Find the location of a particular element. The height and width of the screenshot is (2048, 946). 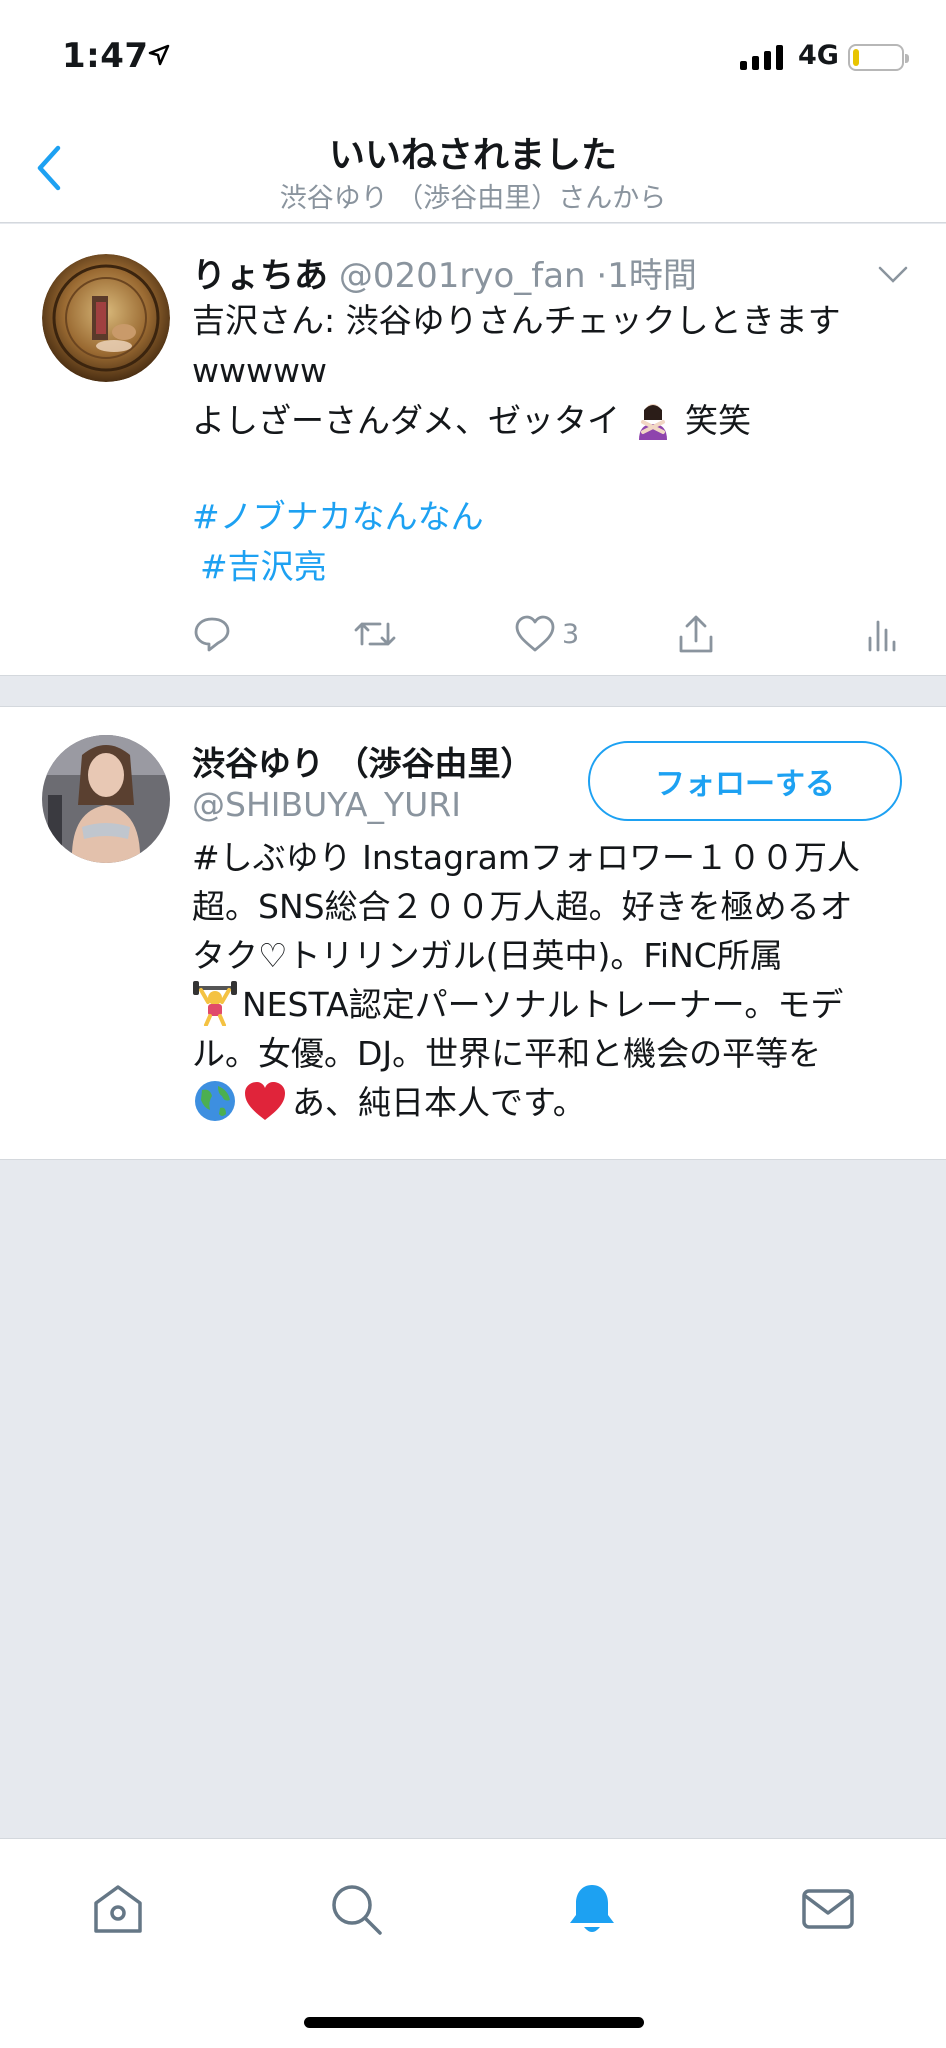

status-bar: 1:47 4G is located at coordinates (473, 55).